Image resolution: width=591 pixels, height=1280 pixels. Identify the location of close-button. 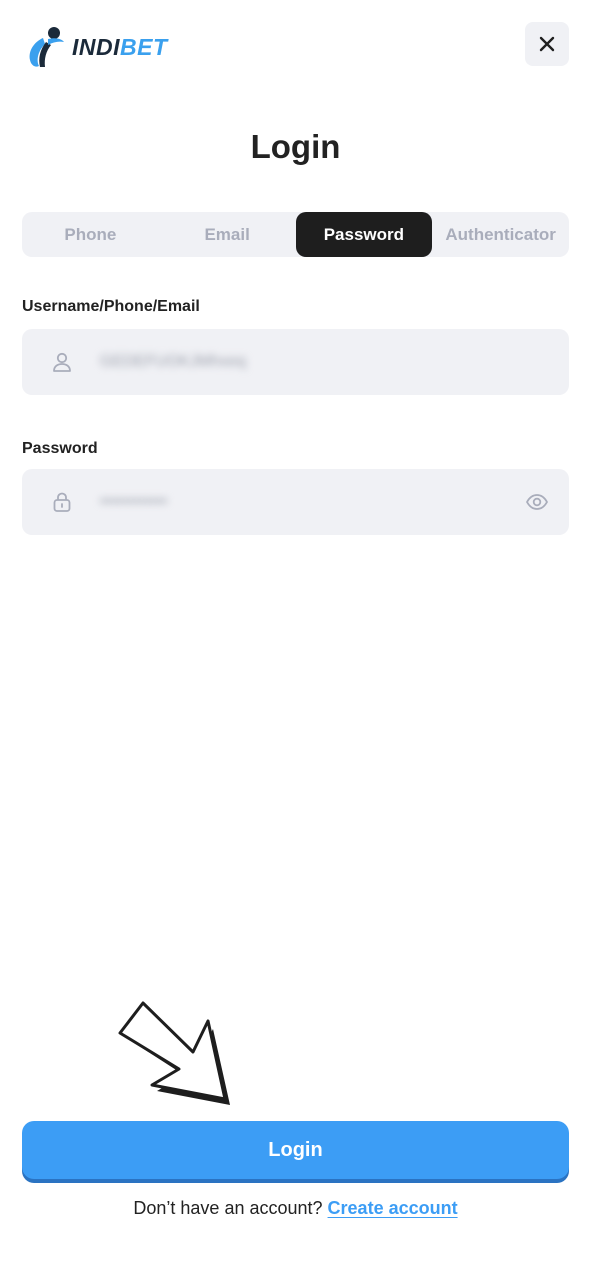
(547, 44).